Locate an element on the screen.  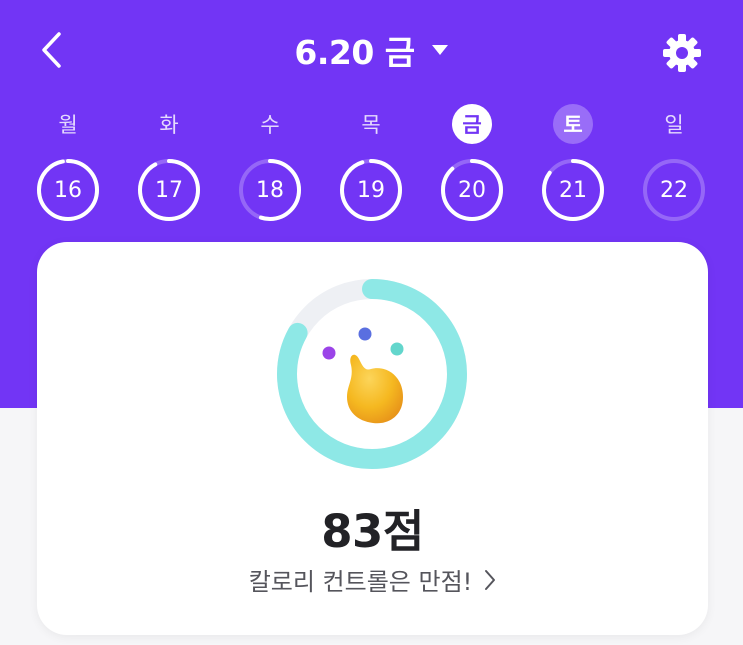
score-message-row: 칼로리 컨트롤은 만점! is located at coordinates (372, 579).